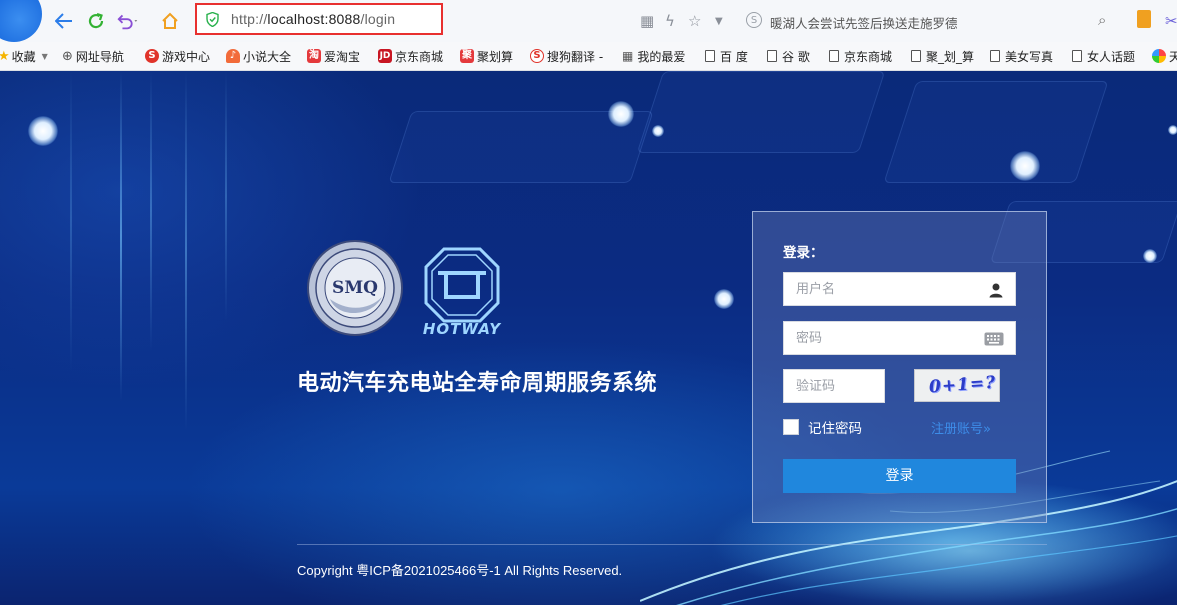 This screenshot has width=1177, height=605. I want to click on bookmark-my-favorites: ▦ 我的最爱, so click(653, 56).